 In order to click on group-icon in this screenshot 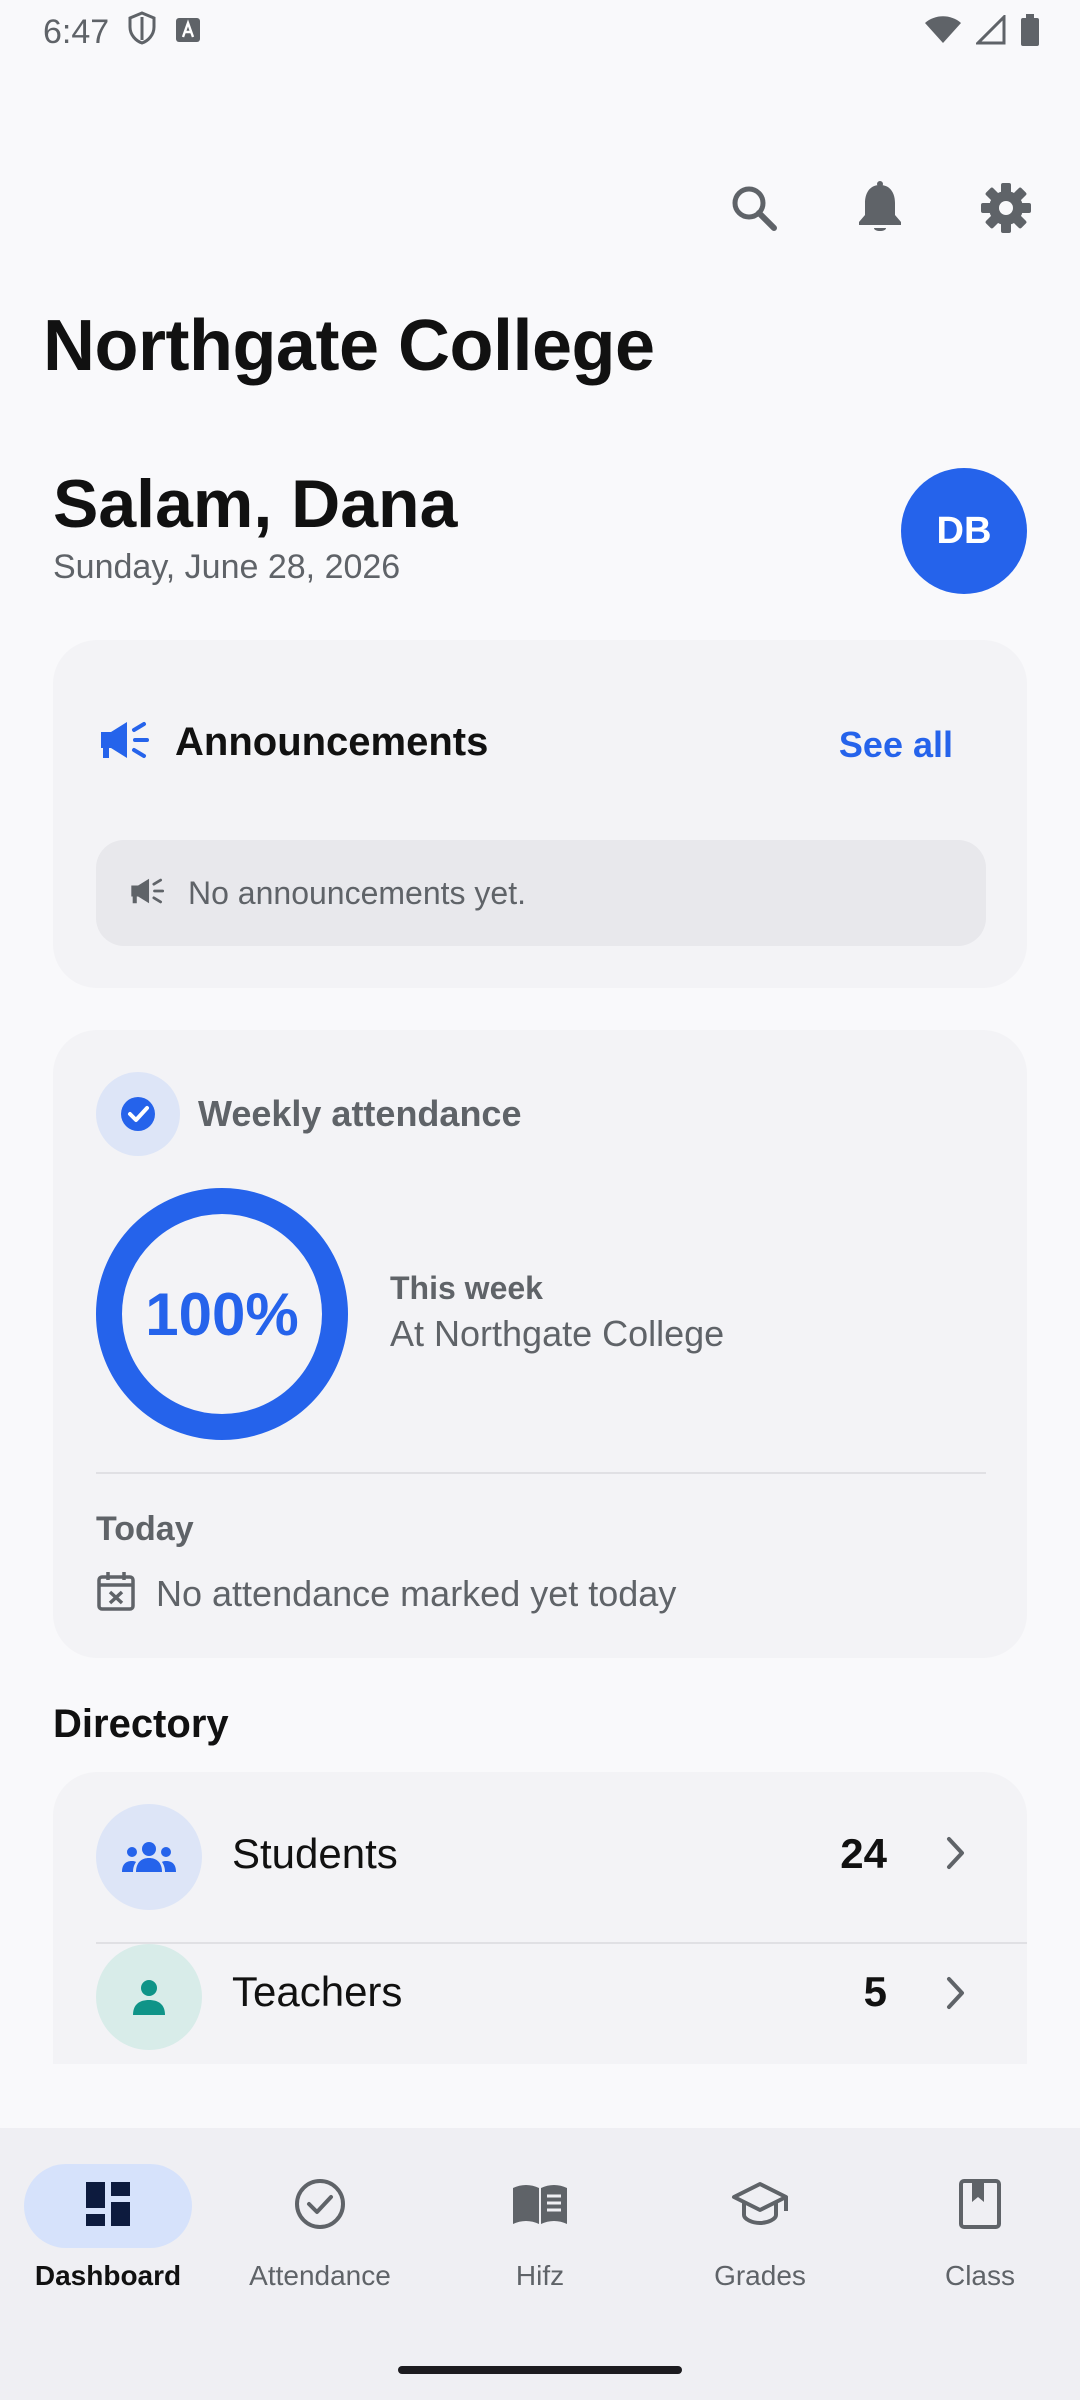, I will do `click(149, 1857)`.